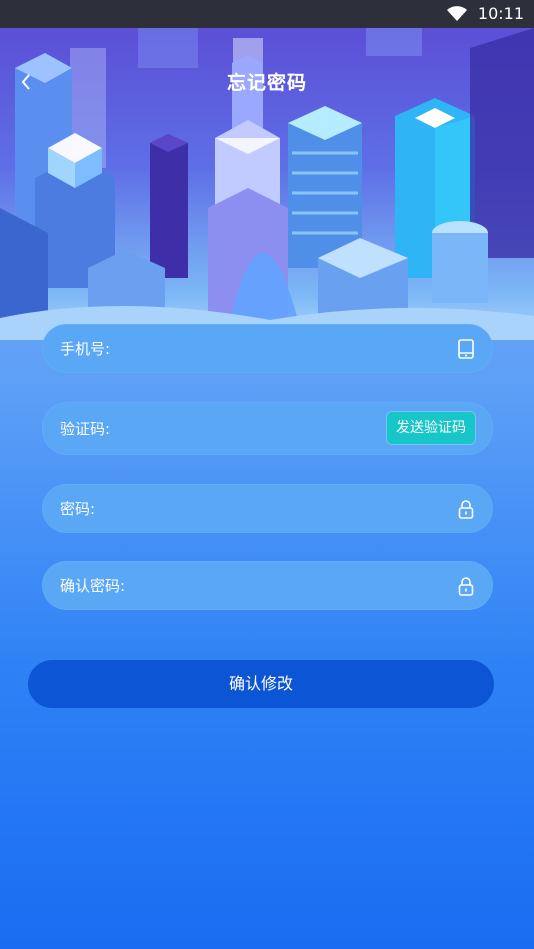  What do you see at coordinates (85, 349) in the screenshot?
I see `phone-label: 手机号:` at bounding box center [85, 349].